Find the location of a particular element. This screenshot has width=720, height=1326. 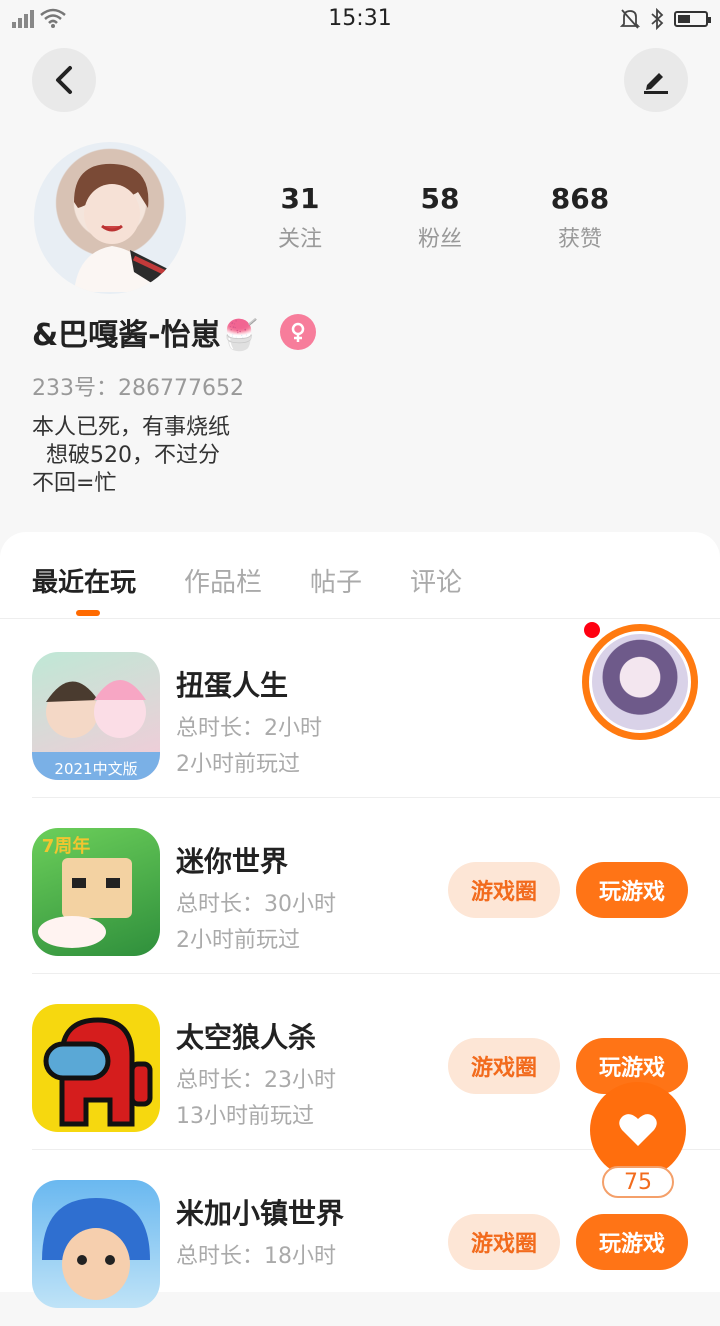

edit-profile-button is located at coordinates (656, 80).